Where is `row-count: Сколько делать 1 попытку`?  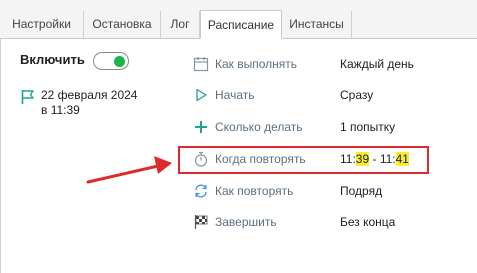
row-count: Сколько делать 1 попытку is located at coordinates (328, 128).